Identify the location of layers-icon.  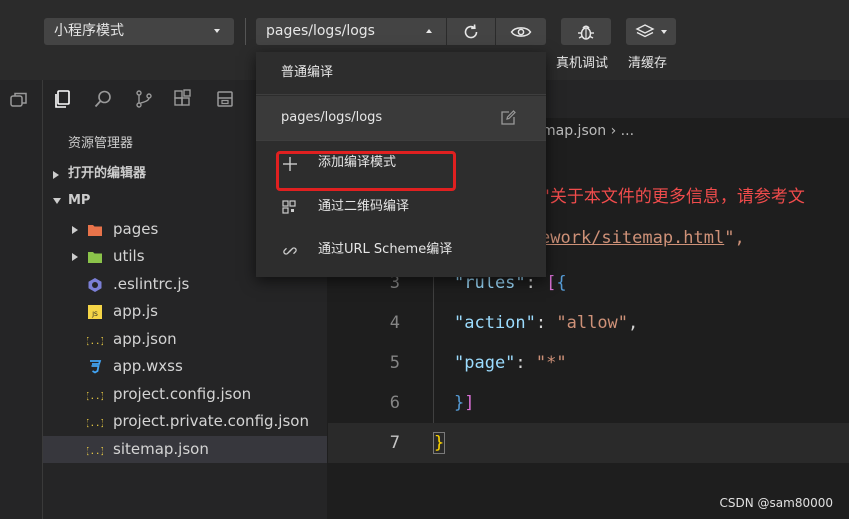
(645, 30).